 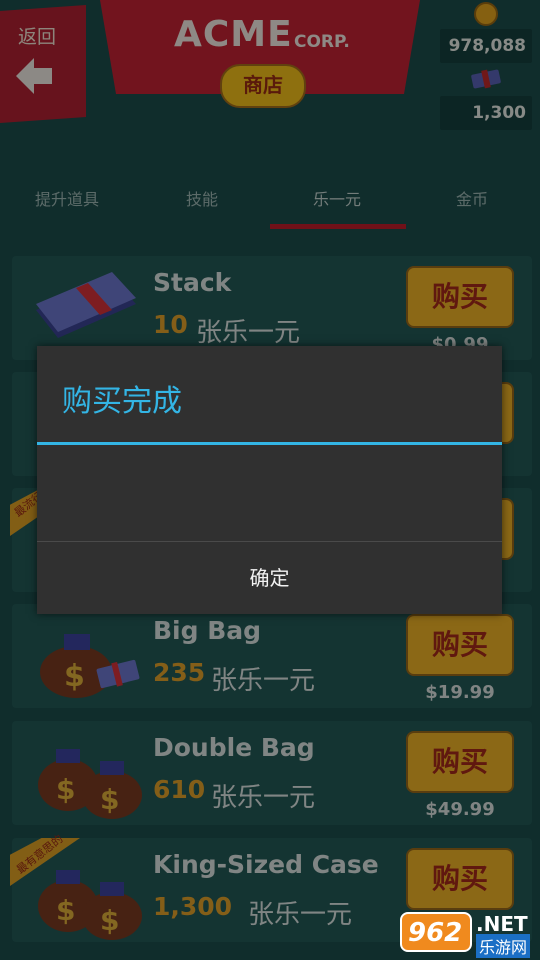 I want to click on watermark-domain: .NET, so click(x=502, y=924).